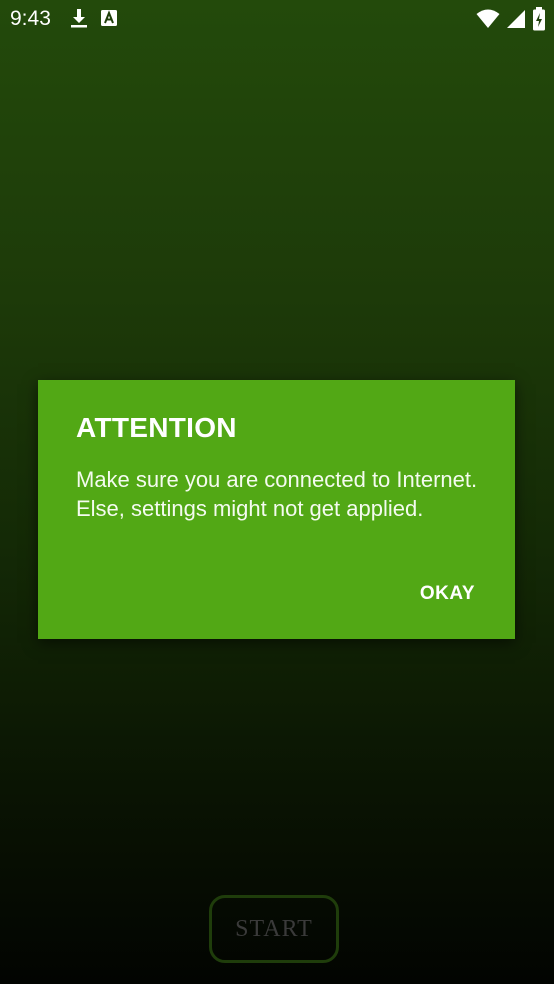  I want to click on status-system-icons, so click(511, 21).